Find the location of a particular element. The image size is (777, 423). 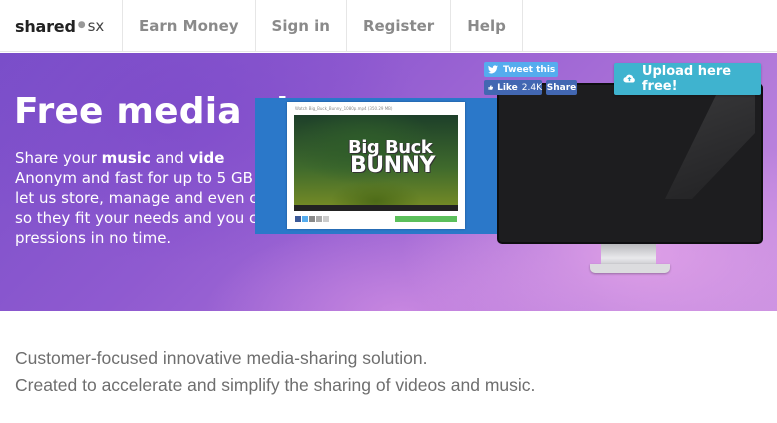

monitor-glare is located at coordinates (710, 144).